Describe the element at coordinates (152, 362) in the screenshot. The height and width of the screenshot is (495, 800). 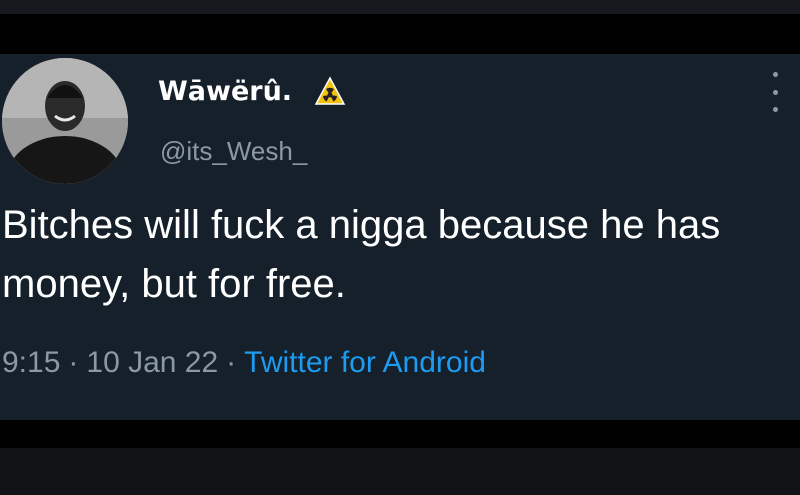
I see `tweet-date: 10 Jan 22` at that location.